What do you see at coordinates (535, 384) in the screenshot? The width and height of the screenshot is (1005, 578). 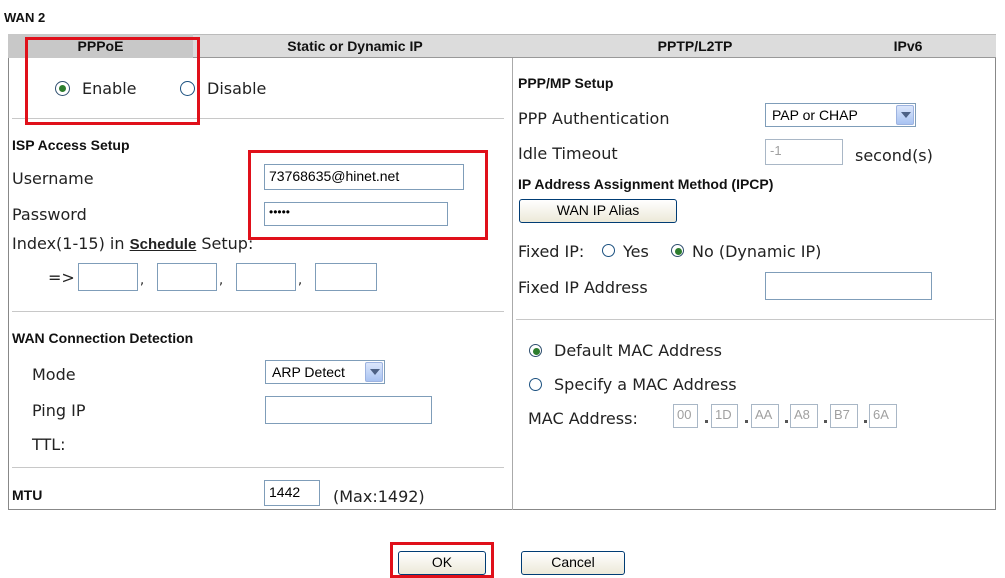 I see `specify-mac-radio` at bounding box center [535, 384].